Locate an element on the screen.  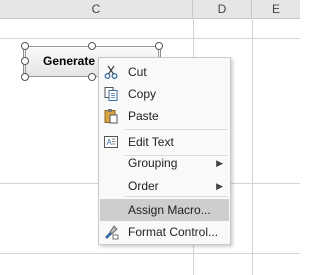
menu-item-label: Copy is located at coordinates (142, 94).